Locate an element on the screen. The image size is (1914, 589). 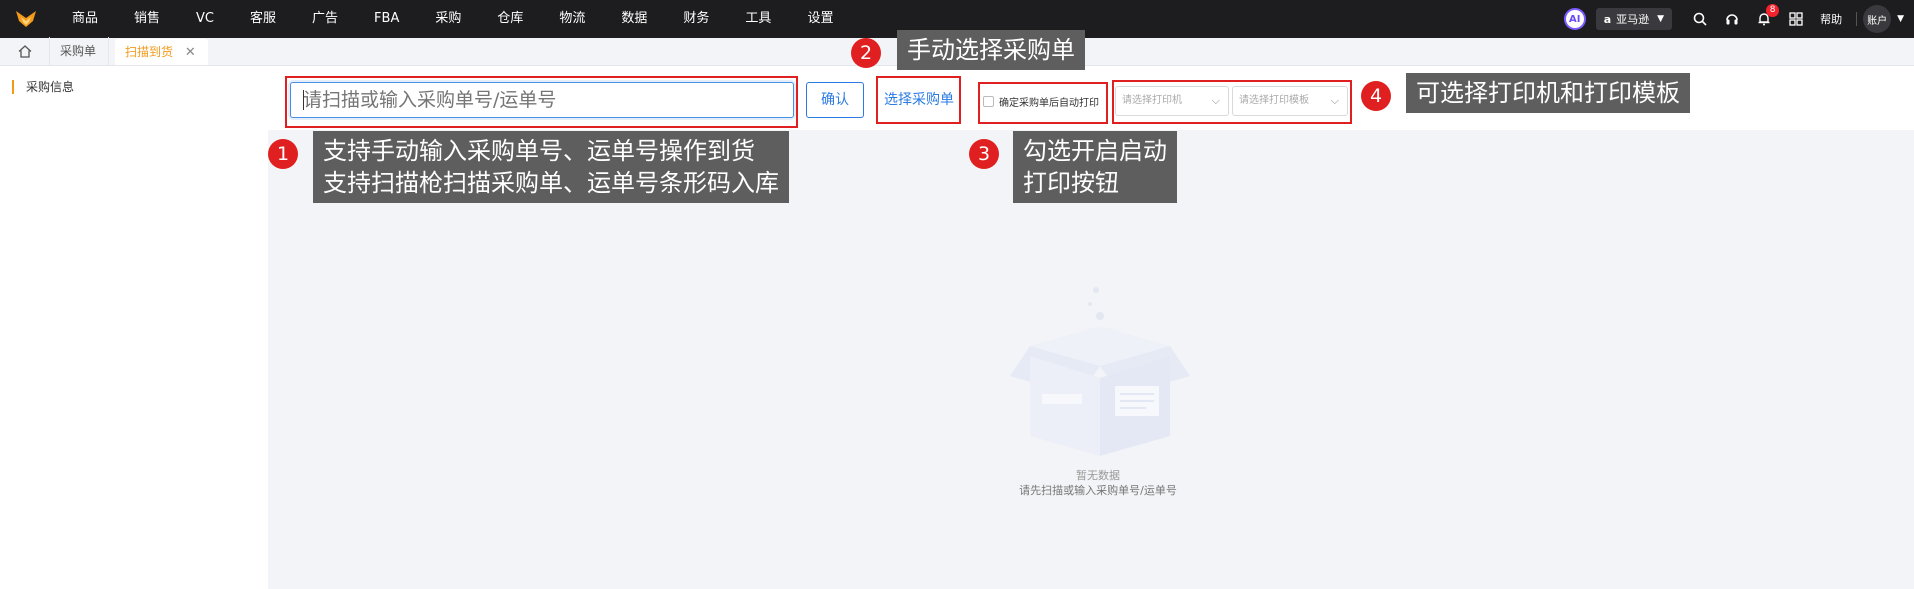
nav-item-settings: 设置 is located at coordinates (820, 19).